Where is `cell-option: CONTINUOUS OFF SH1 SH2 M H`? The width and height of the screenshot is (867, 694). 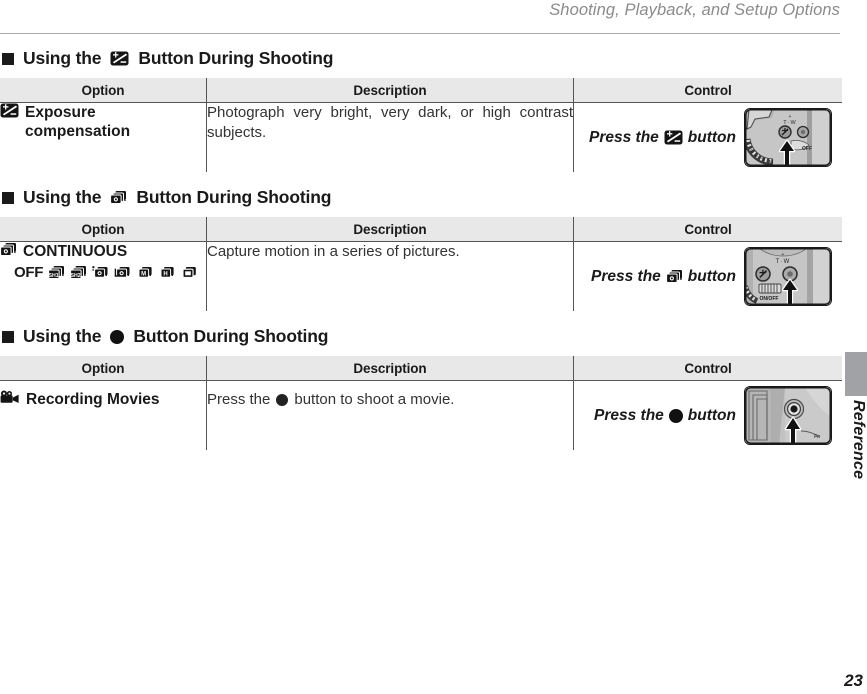
cell-option: CONTINUOUS OFF SH1 SH2 M H is located at coordinates (103, 276).